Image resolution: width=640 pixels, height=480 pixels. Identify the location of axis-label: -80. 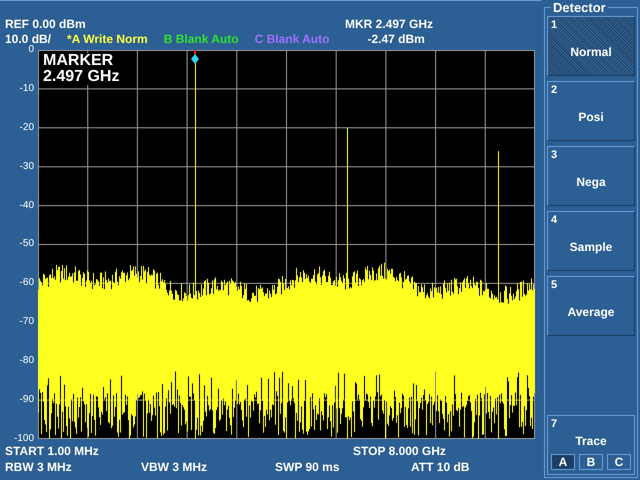
(27, 361).